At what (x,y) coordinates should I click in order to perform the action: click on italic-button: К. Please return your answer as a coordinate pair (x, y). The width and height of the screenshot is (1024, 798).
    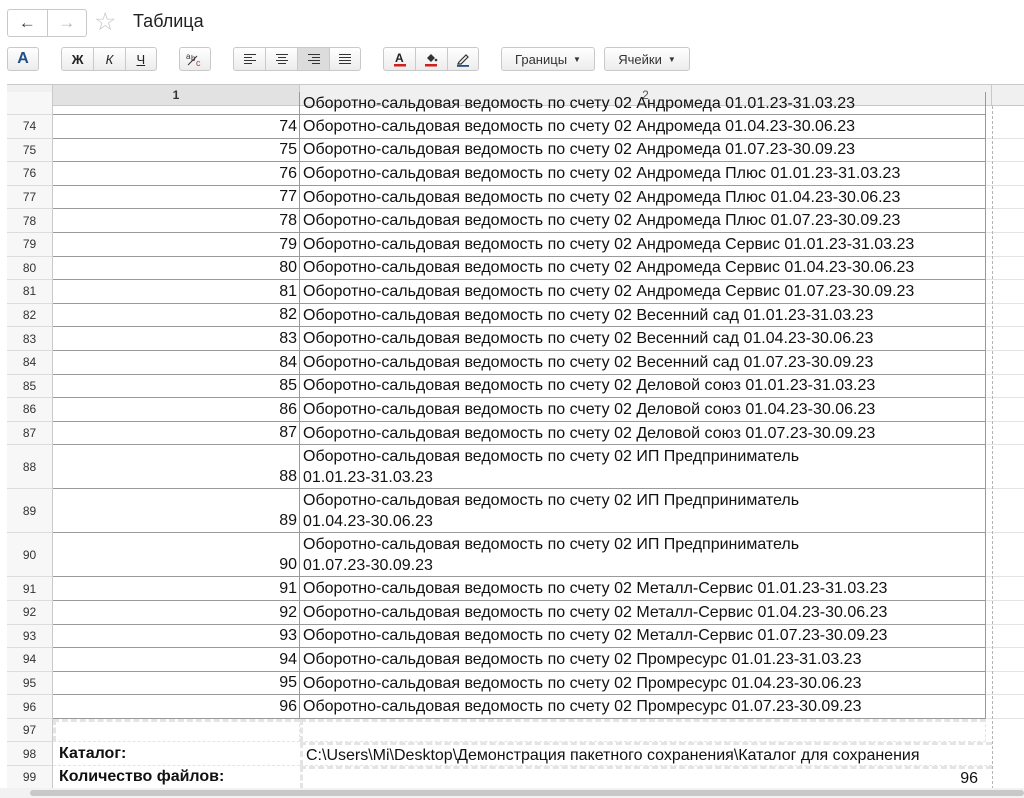
    Looking at the image, I should click on (110, 59).